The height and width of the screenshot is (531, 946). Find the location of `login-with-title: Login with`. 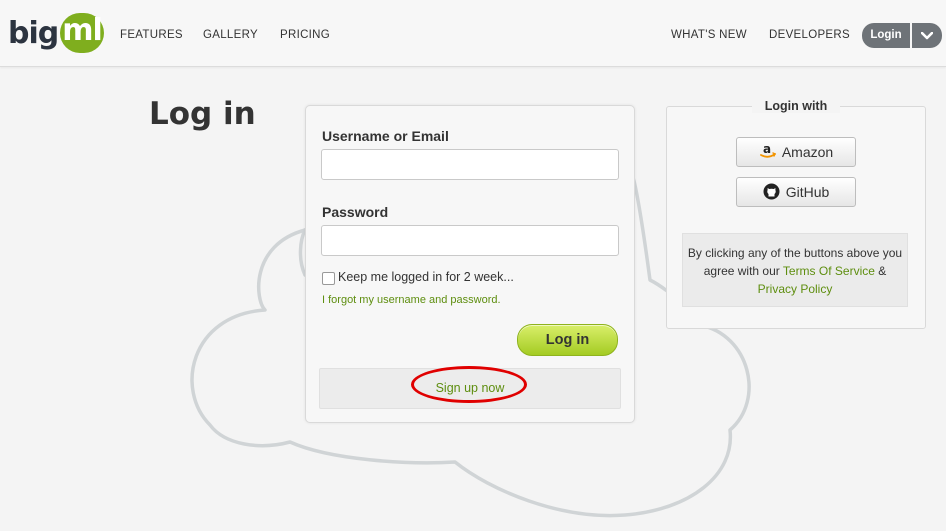

login-with-title: Login with is located at coordinates (796, 106).